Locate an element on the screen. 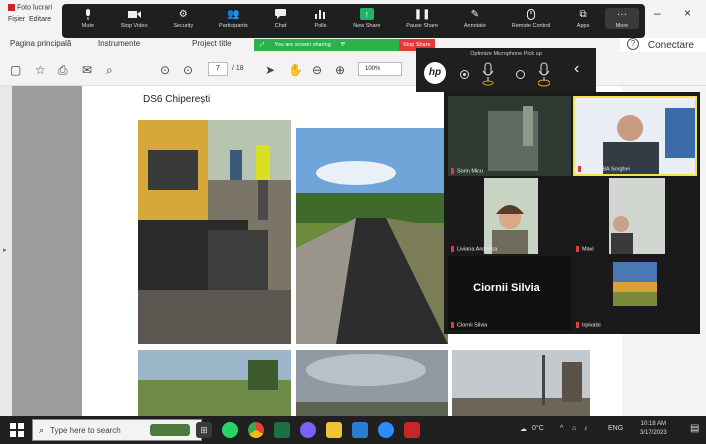 This screenshot has width=706, height=444. system-clock: 10:18 AM 3/17/2023 is located at coordinates (653, 429).